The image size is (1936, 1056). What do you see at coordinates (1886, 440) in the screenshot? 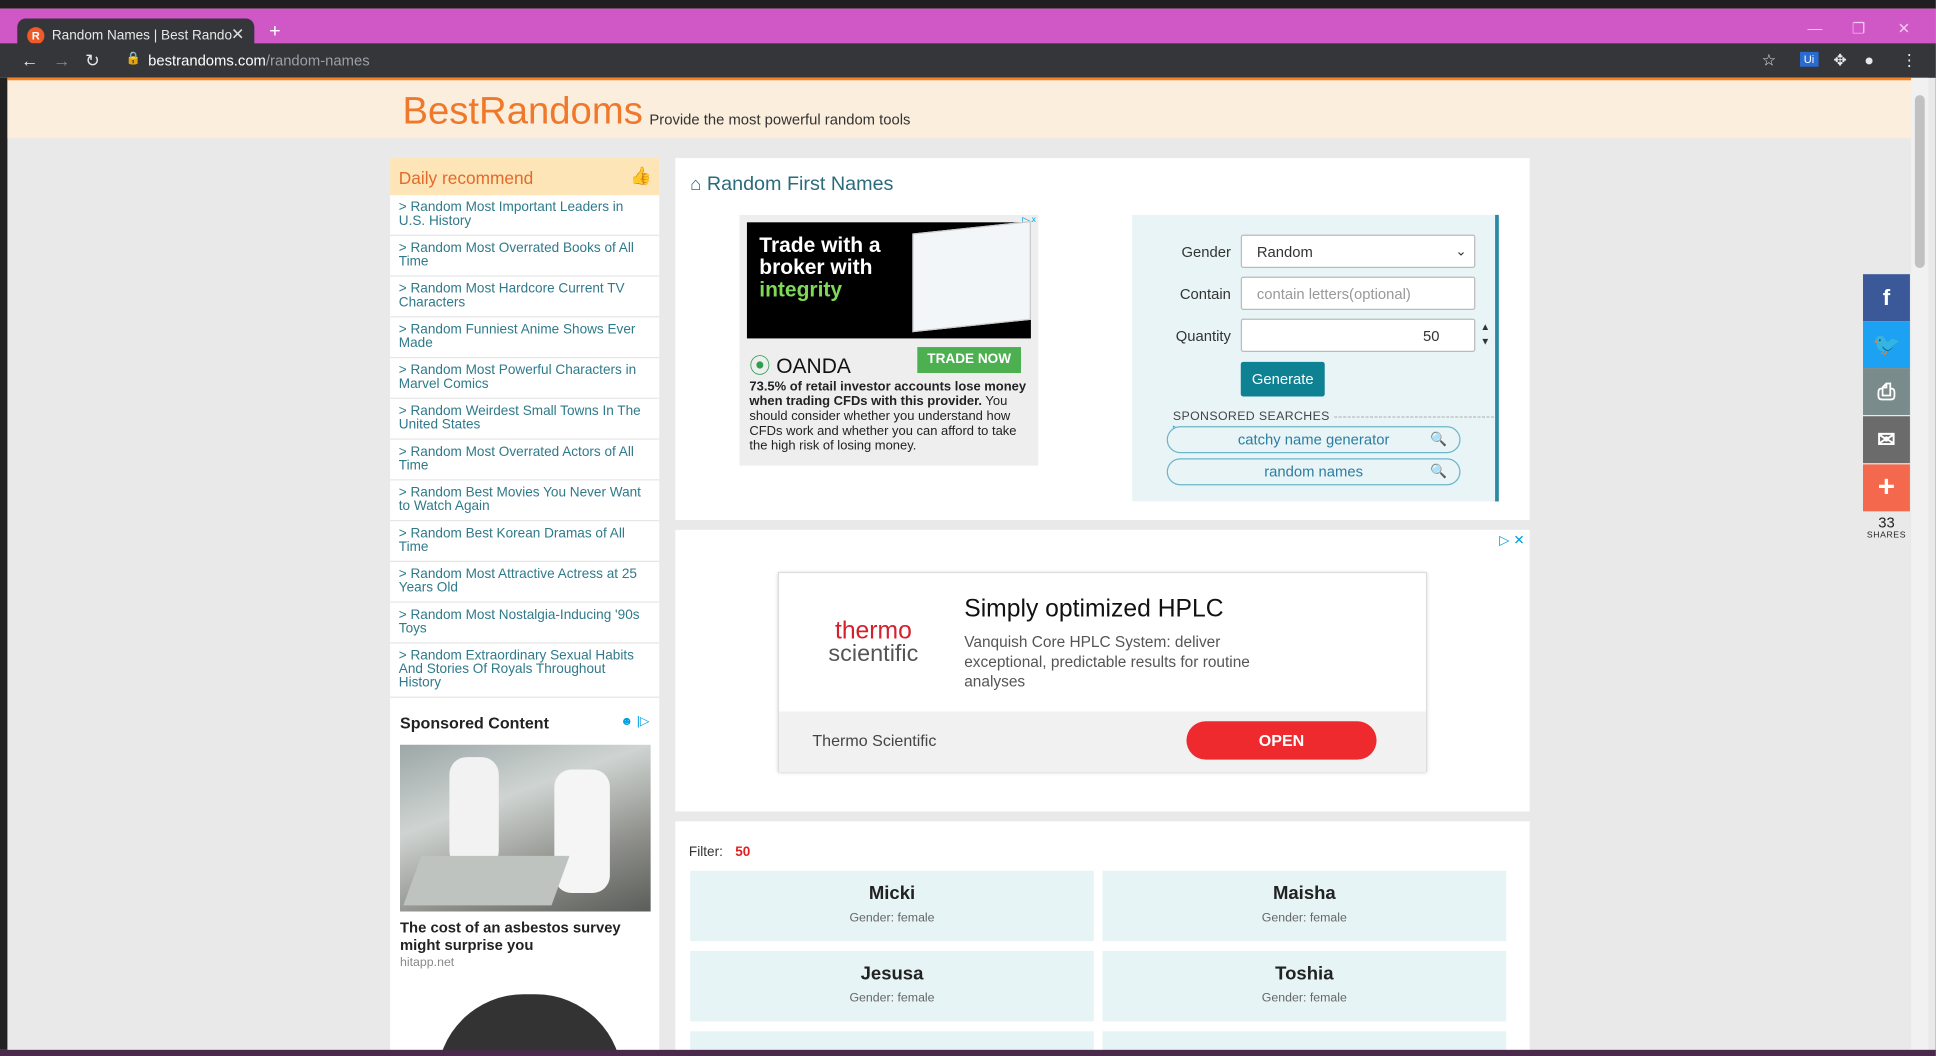
I see `email-share-icon: ✉` at bounding box center [1886, 440].